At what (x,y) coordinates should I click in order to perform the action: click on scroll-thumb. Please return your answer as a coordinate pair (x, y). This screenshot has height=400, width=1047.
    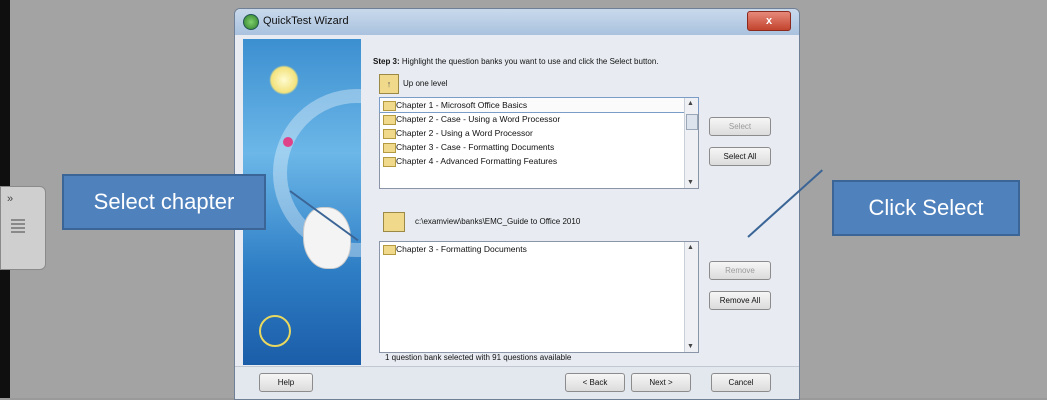
    Looking at the image, I should click on (692, 122).